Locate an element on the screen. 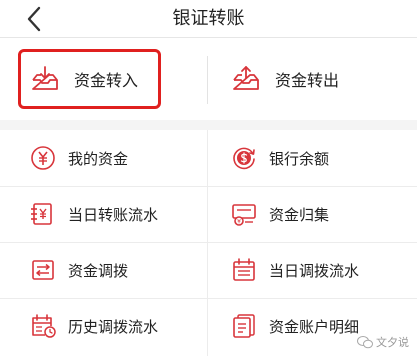 The image size is (417, 356). nav-header: 银证转账 is located at coordinates (208, 19).